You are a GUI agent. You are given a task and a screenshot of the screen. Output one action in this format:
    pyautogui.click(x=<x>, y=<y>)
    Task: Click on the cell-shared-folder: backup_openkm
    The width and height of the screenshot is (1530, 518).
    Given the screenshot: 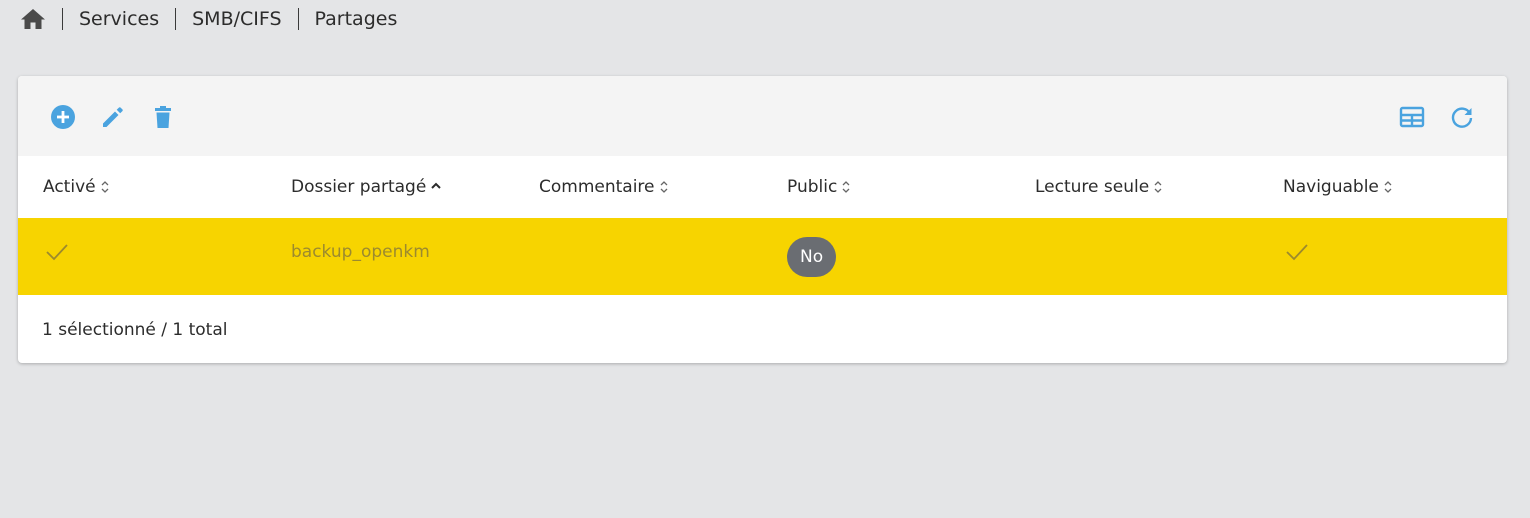 What is the action you would take?
    pyautogui.click(x=360, y=256)
    